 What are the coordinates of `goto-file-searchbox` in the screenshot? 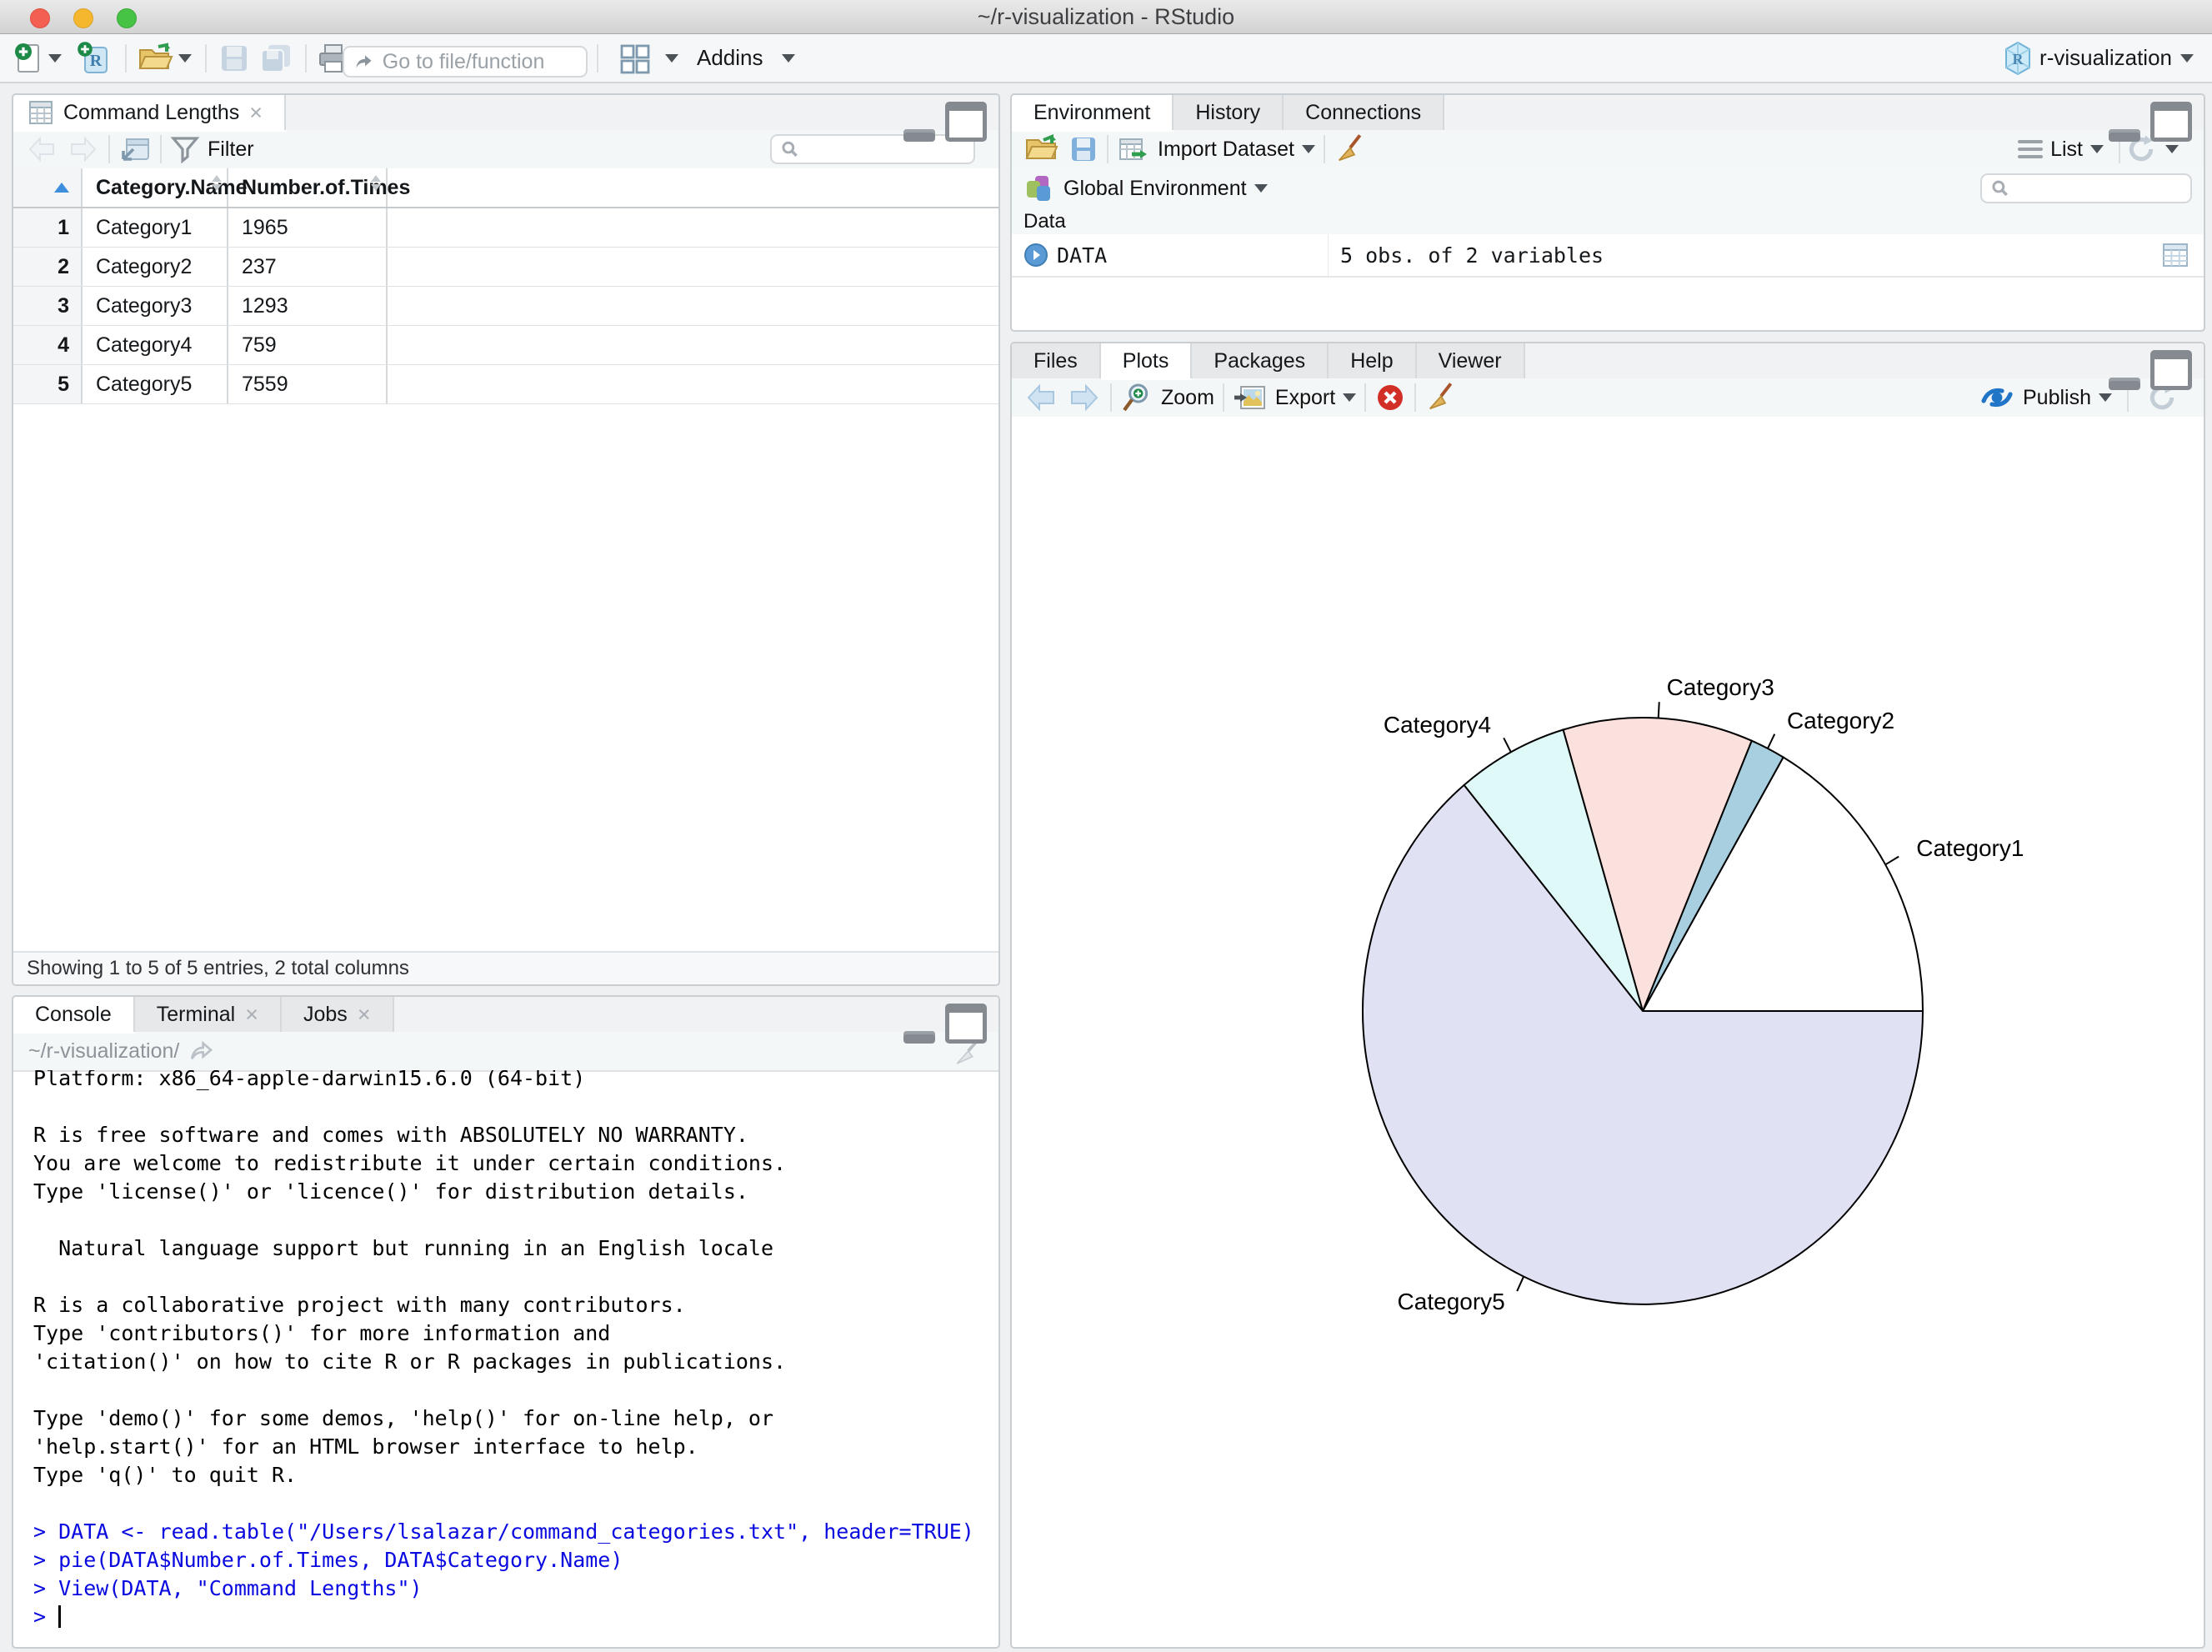 It's located at (465, 62).